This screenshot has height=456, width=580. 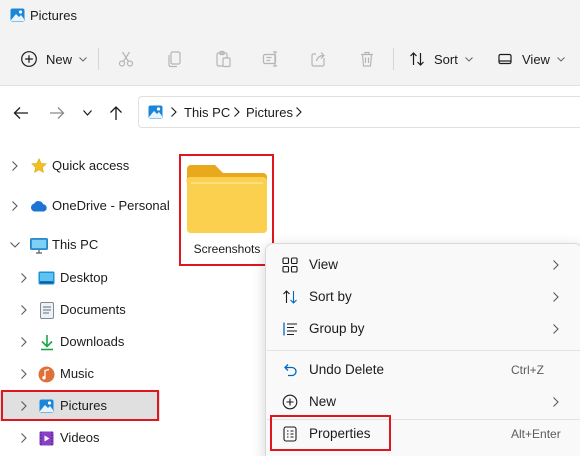 I want to click on monitor-icon, so click(x=39, y=246).